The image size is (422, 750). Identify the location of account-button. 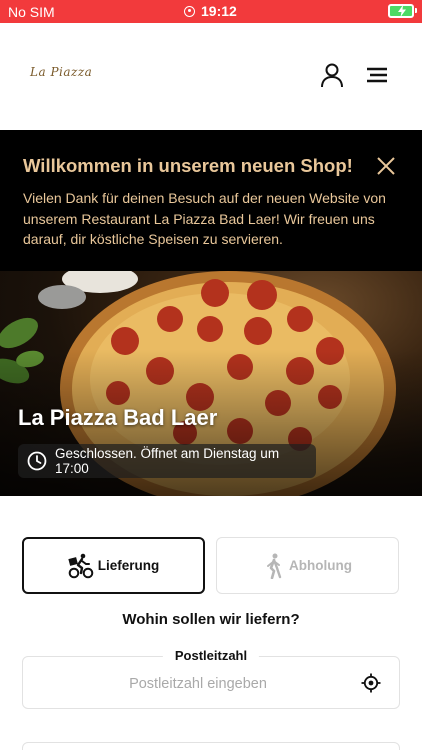
(332, 75).